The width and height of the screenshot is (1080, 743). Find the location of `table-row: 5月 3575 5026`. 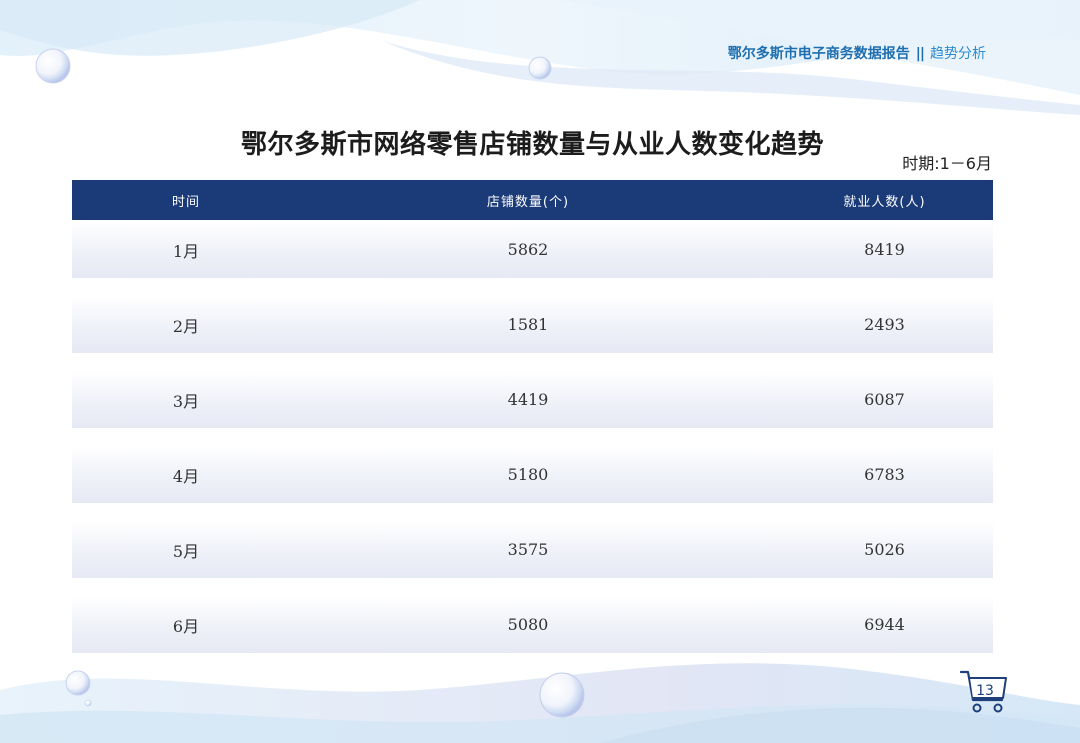

table-row: 5月 3575 5026 is located at coordinates (532, 549).